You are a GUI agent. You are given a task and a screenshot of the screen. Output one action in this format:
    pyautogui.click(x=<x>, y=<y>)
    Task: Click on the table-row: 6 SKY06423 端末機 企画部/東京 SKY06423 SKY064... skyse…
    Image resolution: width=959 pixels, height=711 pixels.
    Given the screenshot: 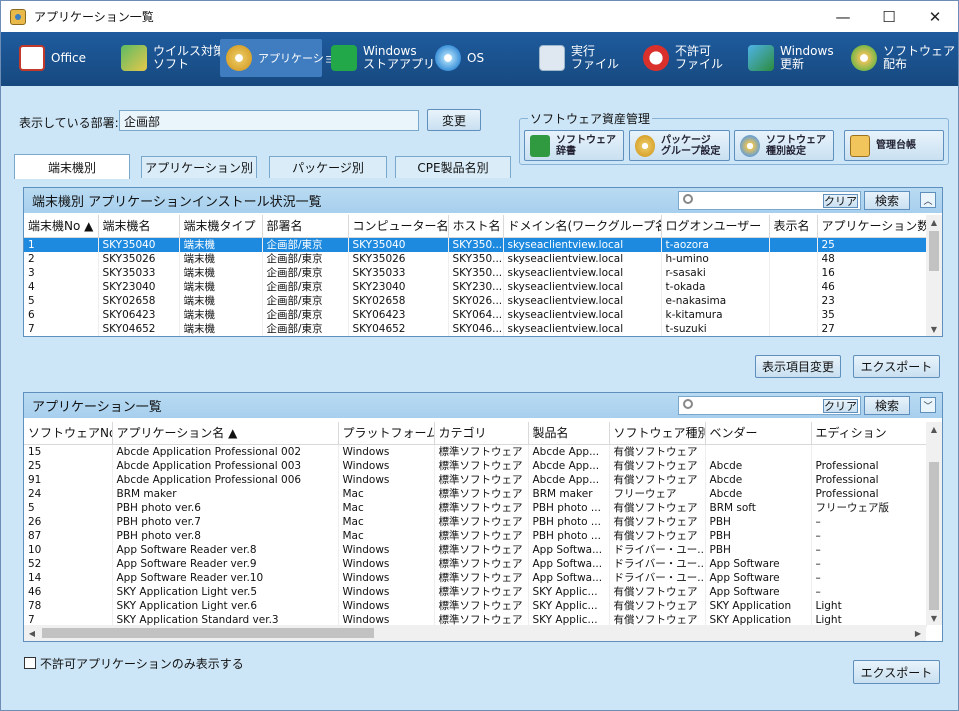 What is the action you would take?
    pyautogui.click(x=475, y=314)
    